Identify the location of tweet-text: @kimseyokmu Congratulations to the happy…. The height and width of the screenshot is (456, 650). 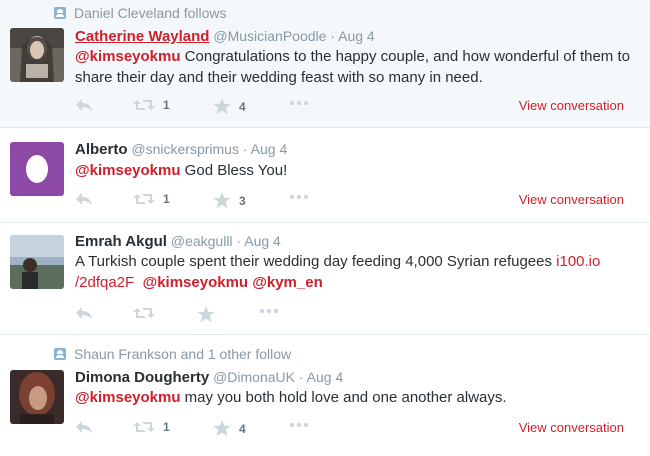
(357, 67).